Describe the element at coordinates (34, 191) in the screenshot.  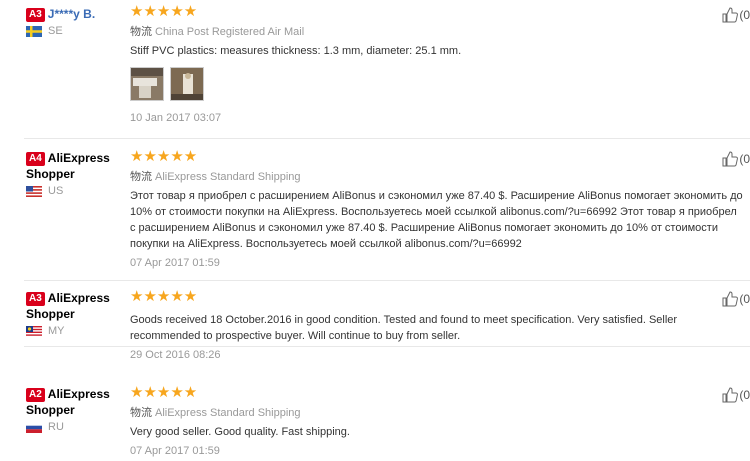
I see `flag-us-icon` at that location.